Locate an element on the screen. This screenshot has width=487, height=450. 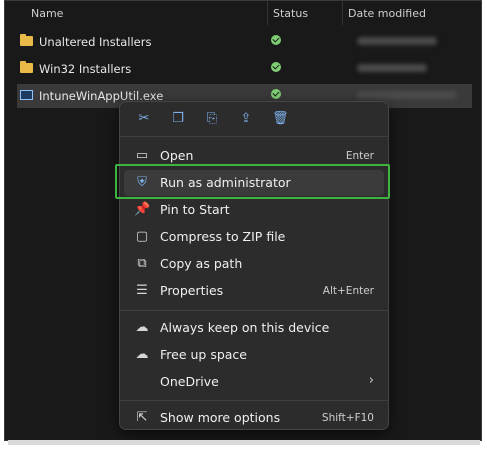
menu-item-onedrive: OneDrive › is located at coordinates (254, 382).